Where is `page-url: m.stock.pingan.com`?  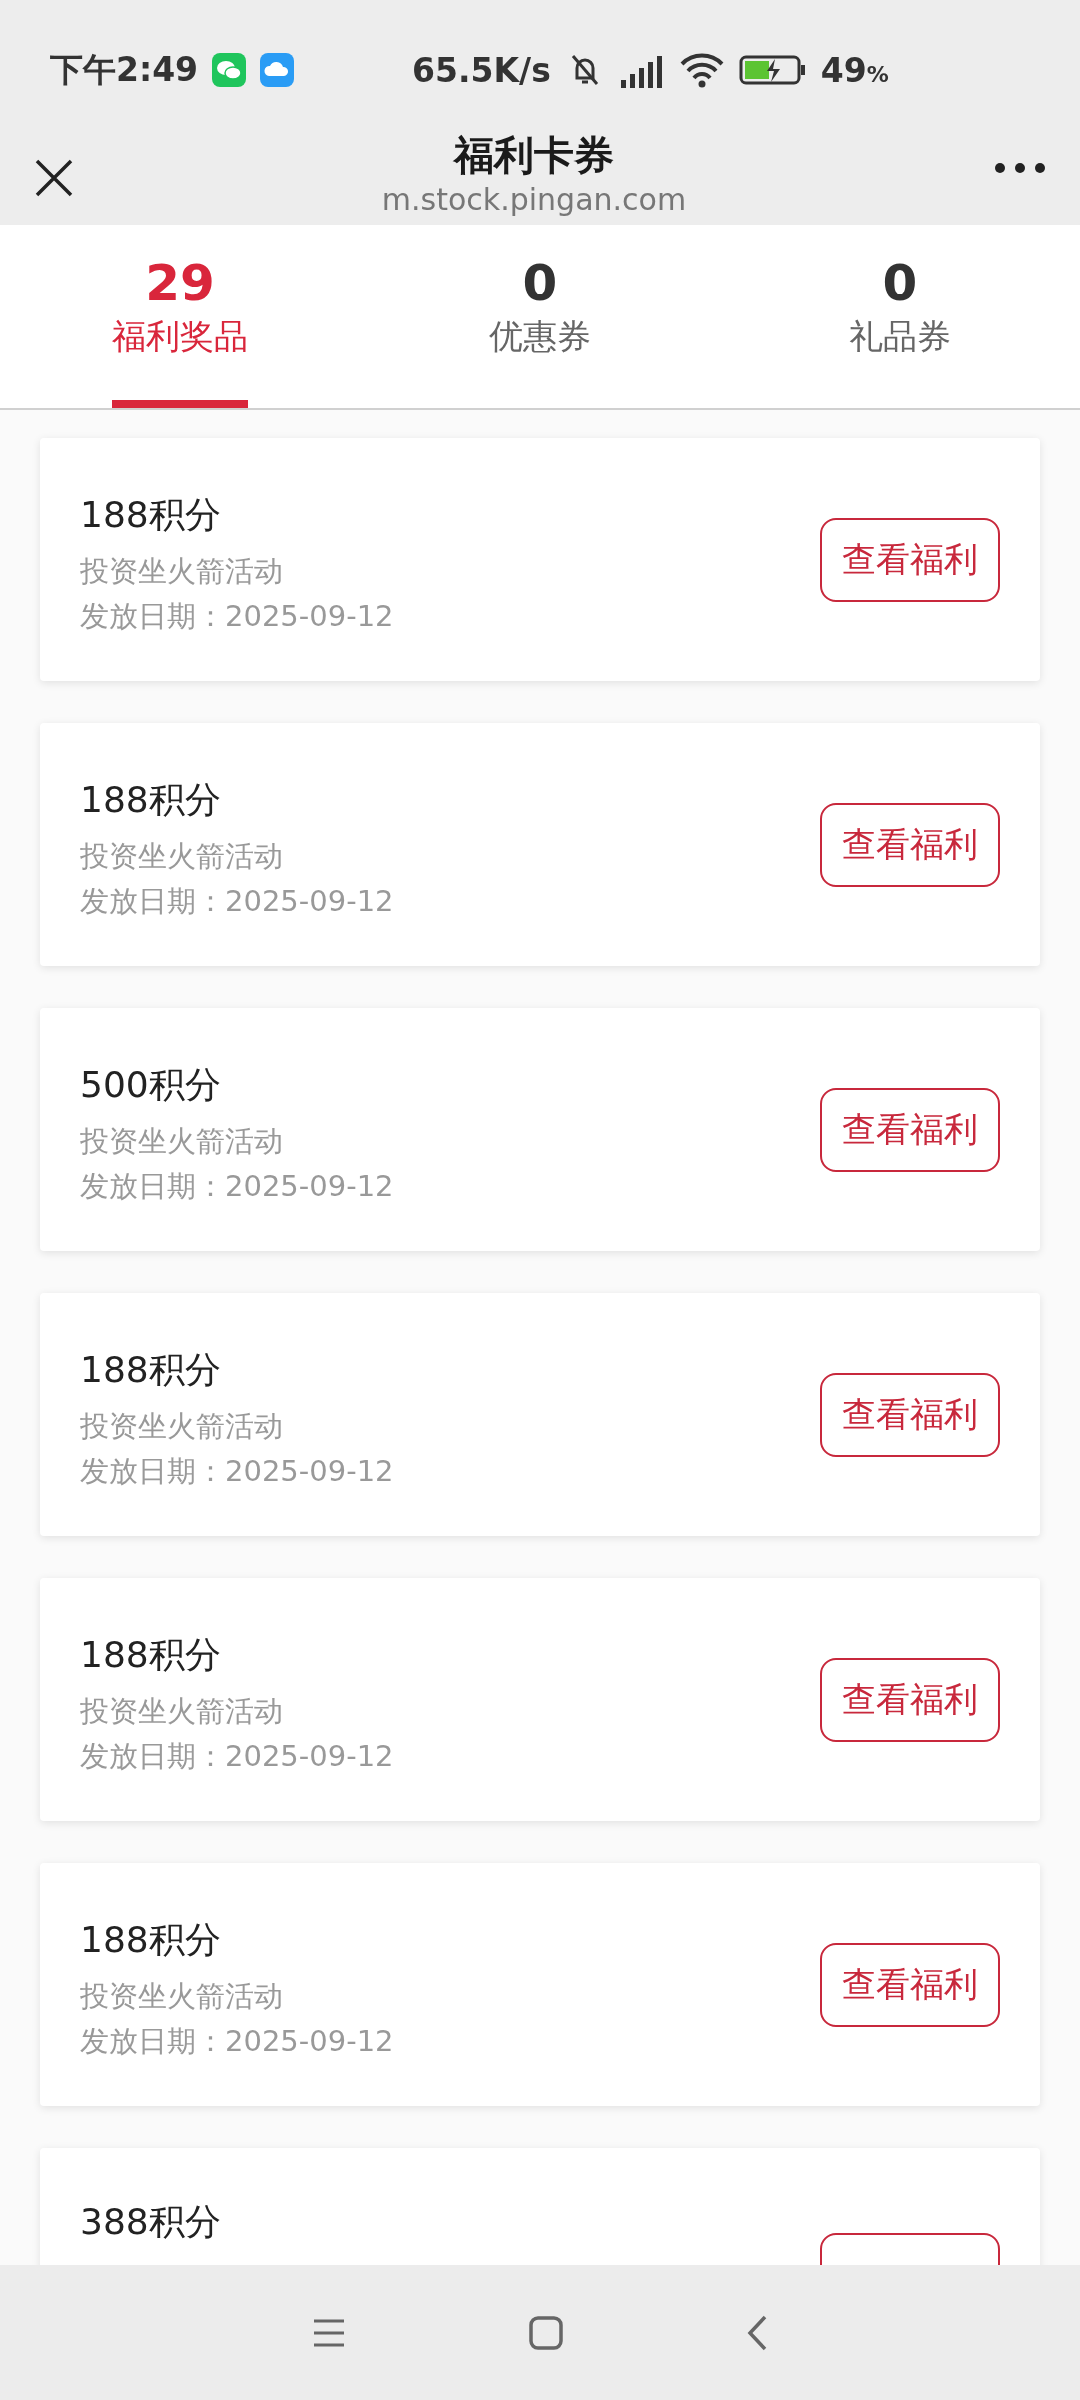
page-url: m.stock.pingan.com is located at coordinates (534, 200).